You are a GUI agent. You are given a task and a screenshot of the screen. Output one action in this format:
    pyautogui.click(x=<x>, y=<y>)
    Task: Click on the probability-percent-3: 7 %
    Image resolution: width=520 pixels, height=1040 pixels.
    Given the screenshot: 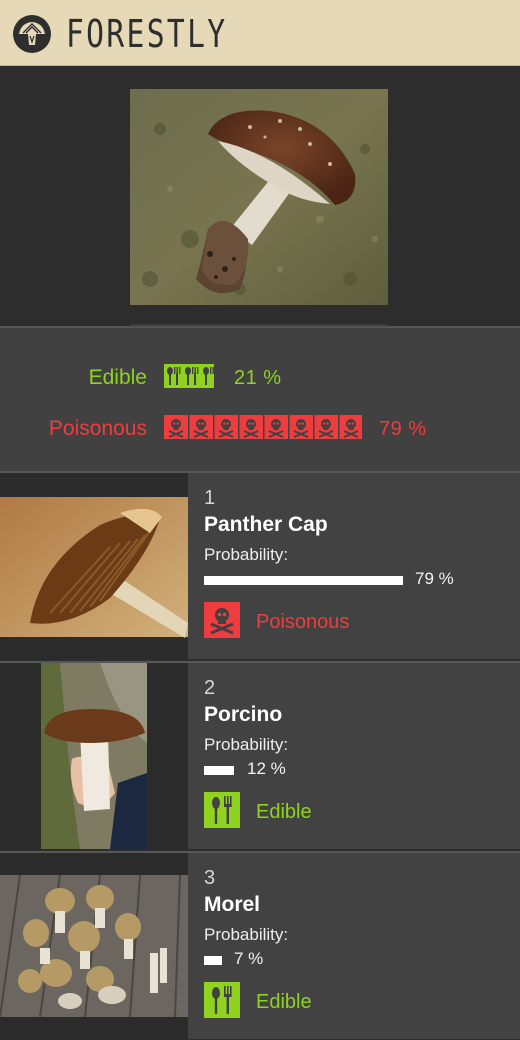 What is the action you would take?
    pyautogui.click(x=249, y=958)
    